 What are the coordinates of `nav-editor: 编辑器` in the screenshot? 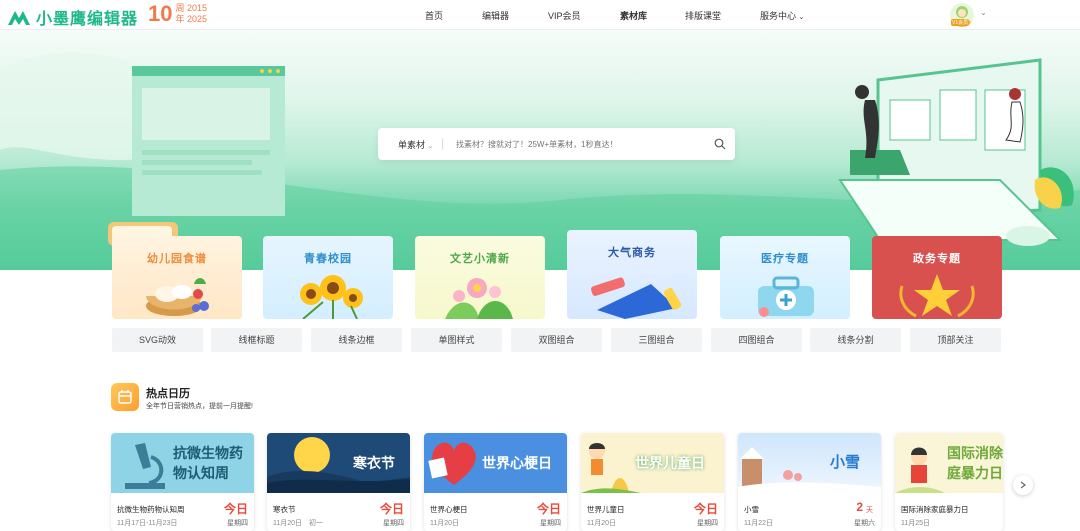 It's located at (495, 15).